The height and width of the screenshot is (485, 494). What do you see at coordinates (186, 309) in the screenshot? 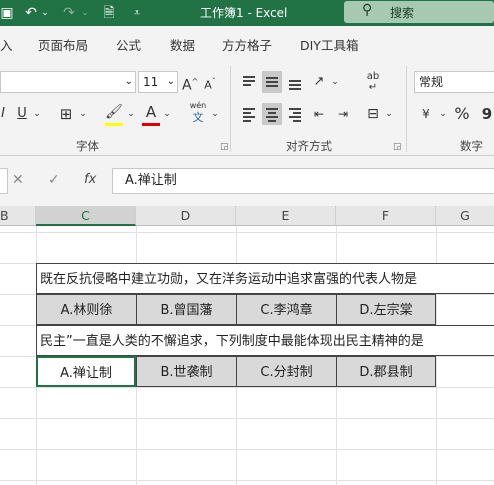
I see `question-1-option-b: B.曾国藩` at bounding box center [186, 309].